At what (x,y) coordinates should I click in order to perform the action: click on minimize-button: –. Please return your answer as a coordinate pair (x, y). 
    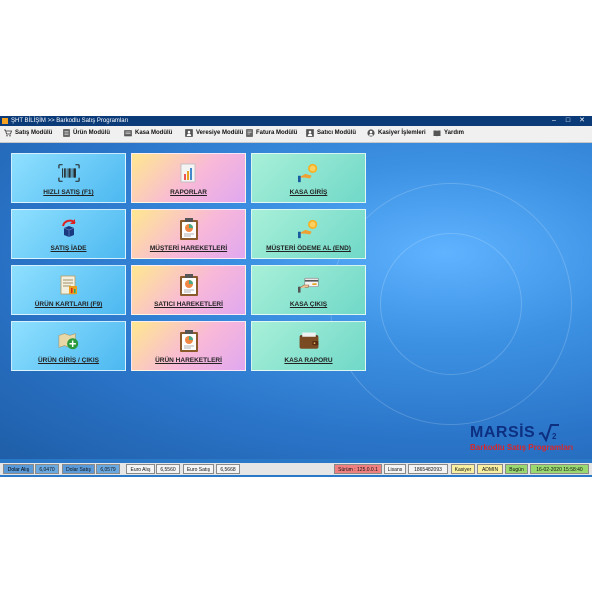
    Looking at the image, I should click on (554, 121).